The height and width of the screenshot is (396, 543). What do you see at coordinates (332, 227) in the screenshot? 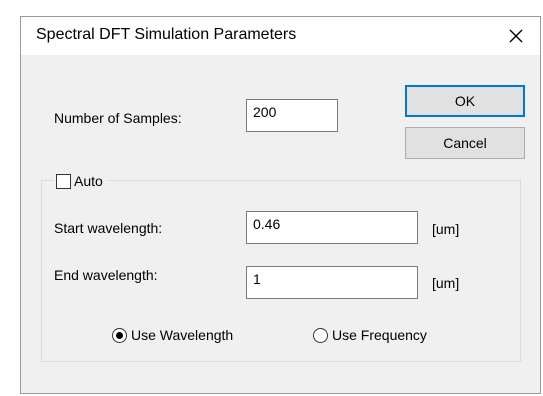
I see `start-wavelength-input: 0.46` at bounding box center [332, 227].